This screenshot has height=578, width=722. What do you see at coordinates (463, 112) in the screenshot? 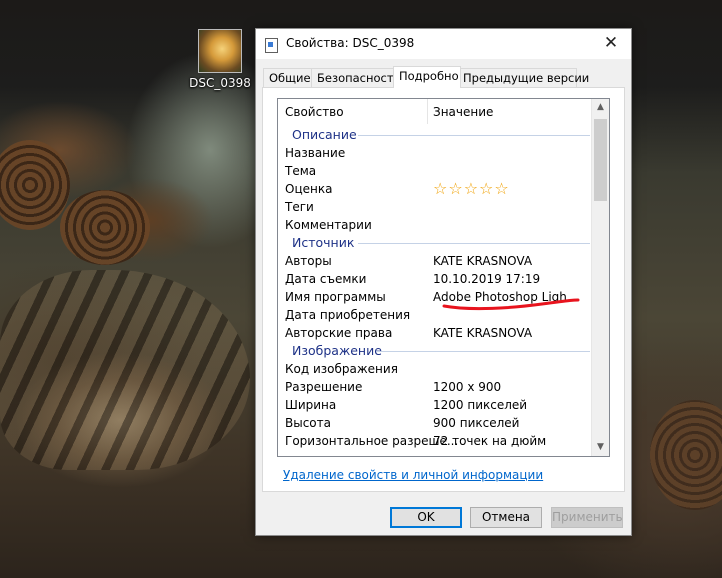
I see `column-header-value: Значение` at bounding box center [463, 112].